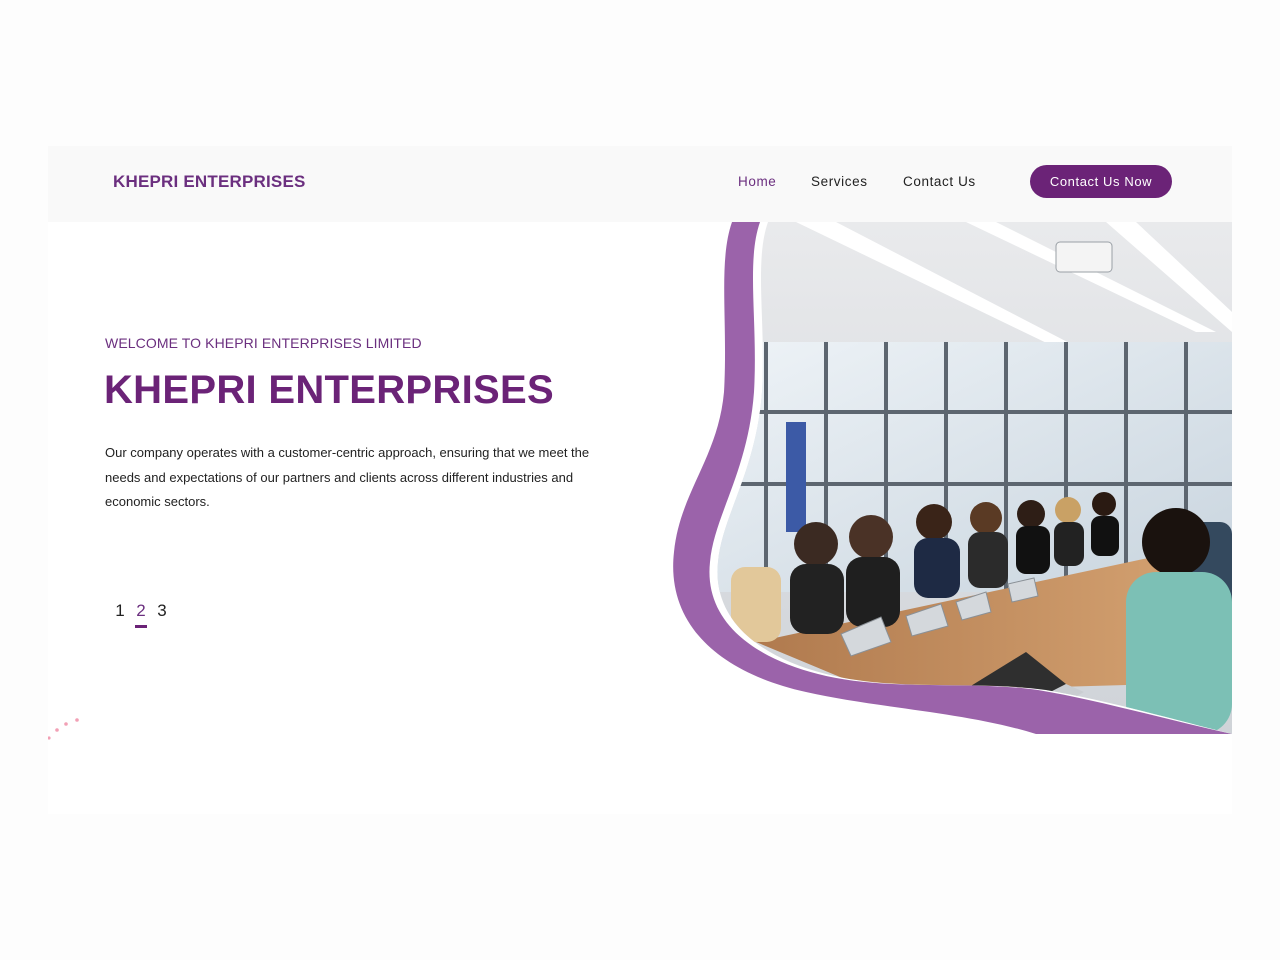 This screenshot has height=960, width=1280. I want to click on slide-pager: 1 2 3, so click(141, 614).